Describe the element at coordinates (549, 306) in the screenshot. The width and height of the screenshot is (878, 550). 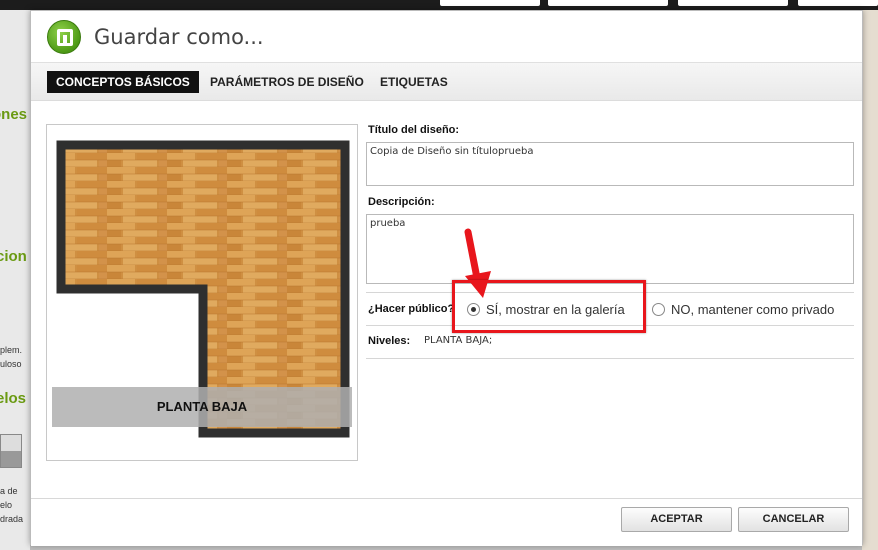
I see `annotation-highlight-box` at that location.